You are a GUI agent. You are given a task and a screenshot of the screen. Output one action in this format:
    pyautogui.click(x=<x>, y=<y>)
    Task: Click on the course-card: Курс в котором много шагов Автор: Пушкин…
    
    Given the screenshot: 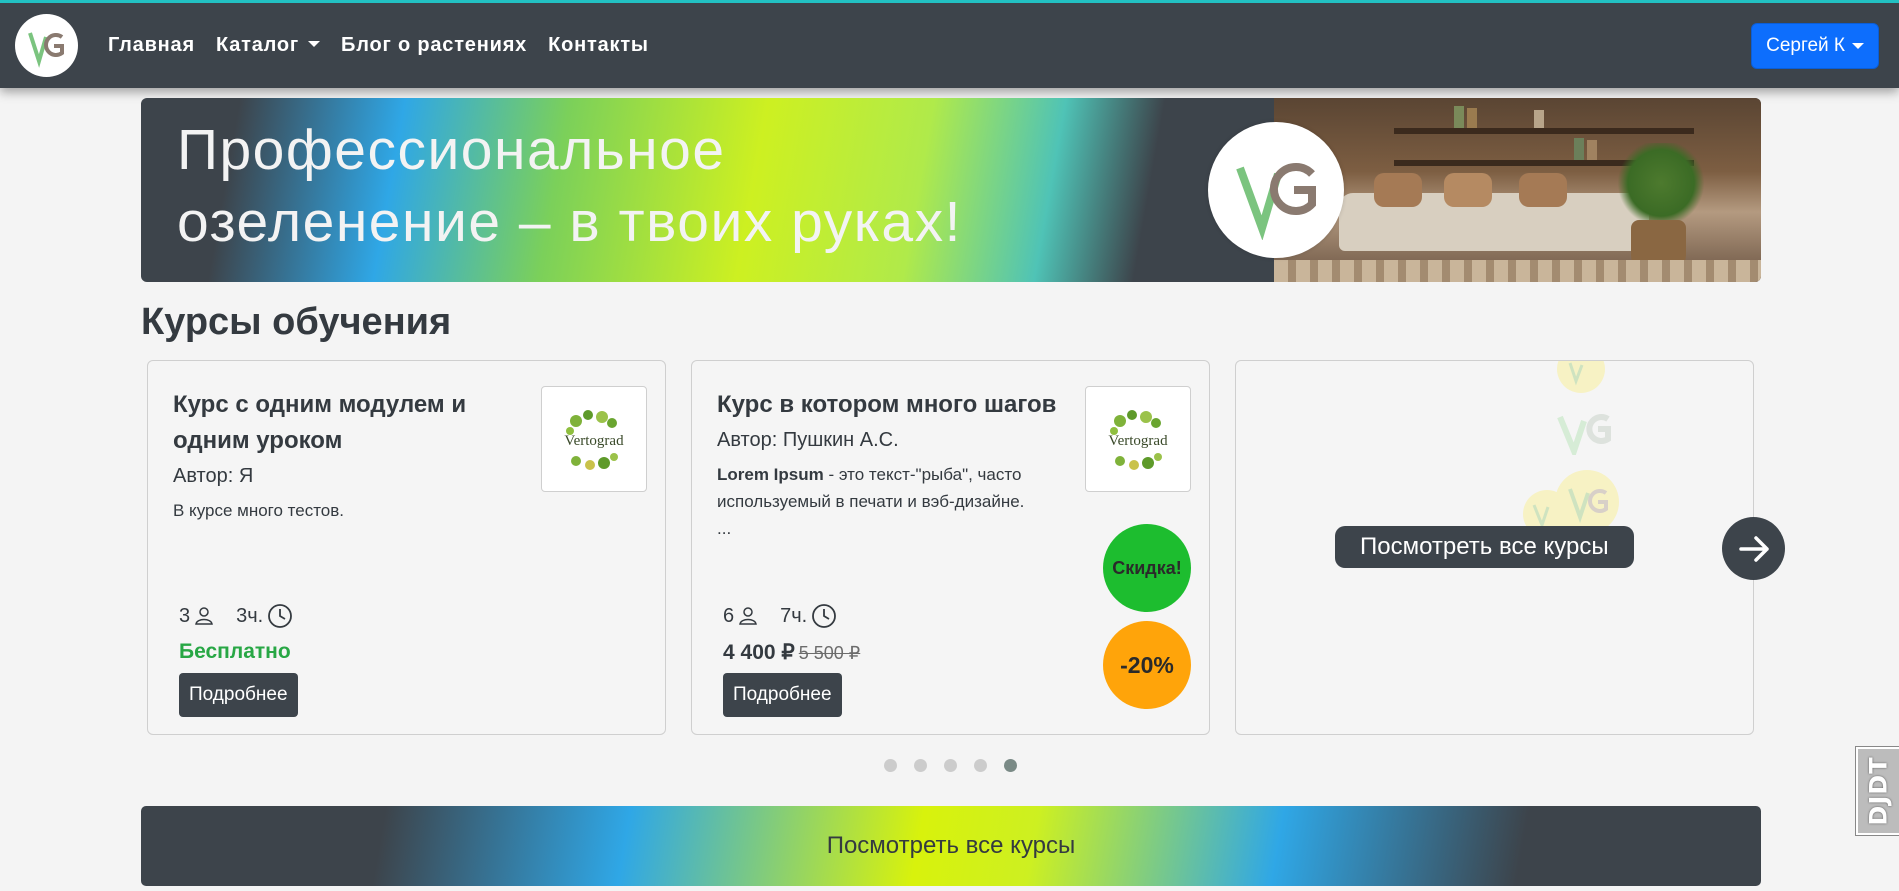 What is the action you would take?
    pyautogui.click(x=950, y=547)
    